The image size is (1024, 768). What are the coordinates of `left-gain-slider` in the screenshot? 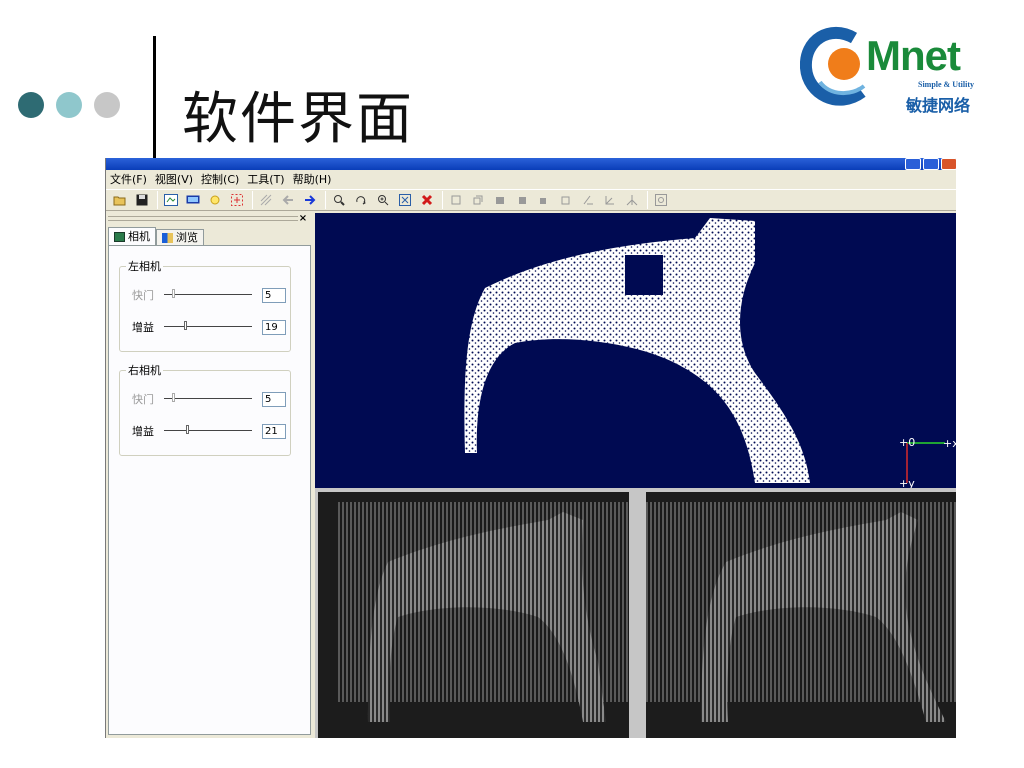 It's located at (208, 327).